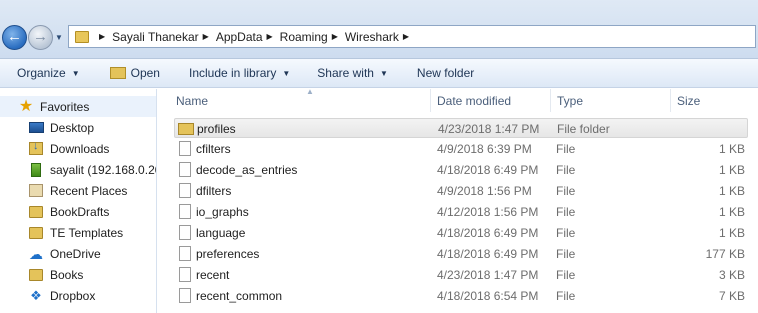  I want to click on file-date: 4/23/2018 1:47 PM, so click(489, 129).